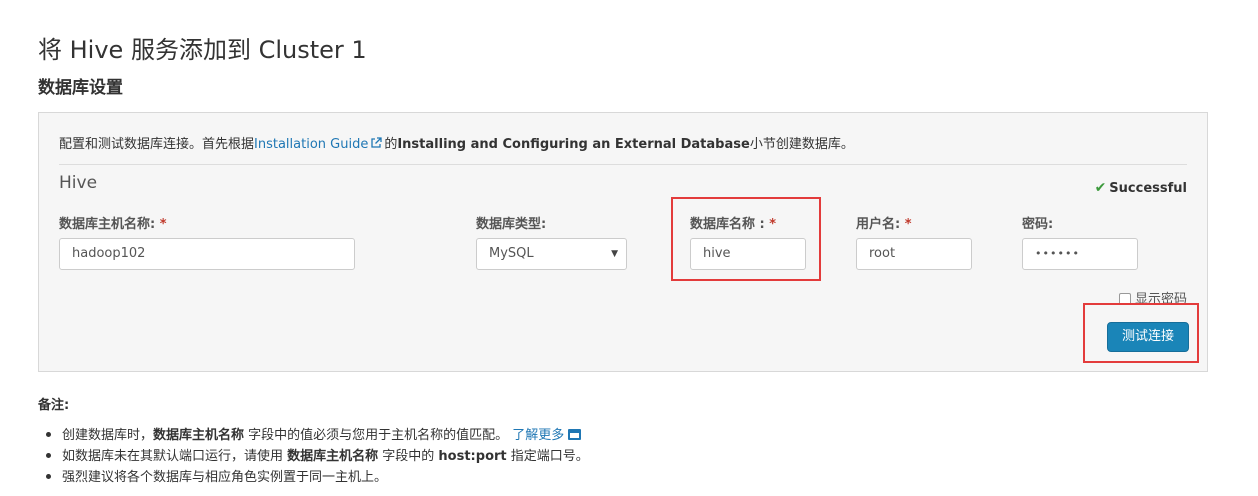 The height and width of the screenshot is (496, 1258). I want to click on chevron-down-icon: ▼, so click(614, 254).